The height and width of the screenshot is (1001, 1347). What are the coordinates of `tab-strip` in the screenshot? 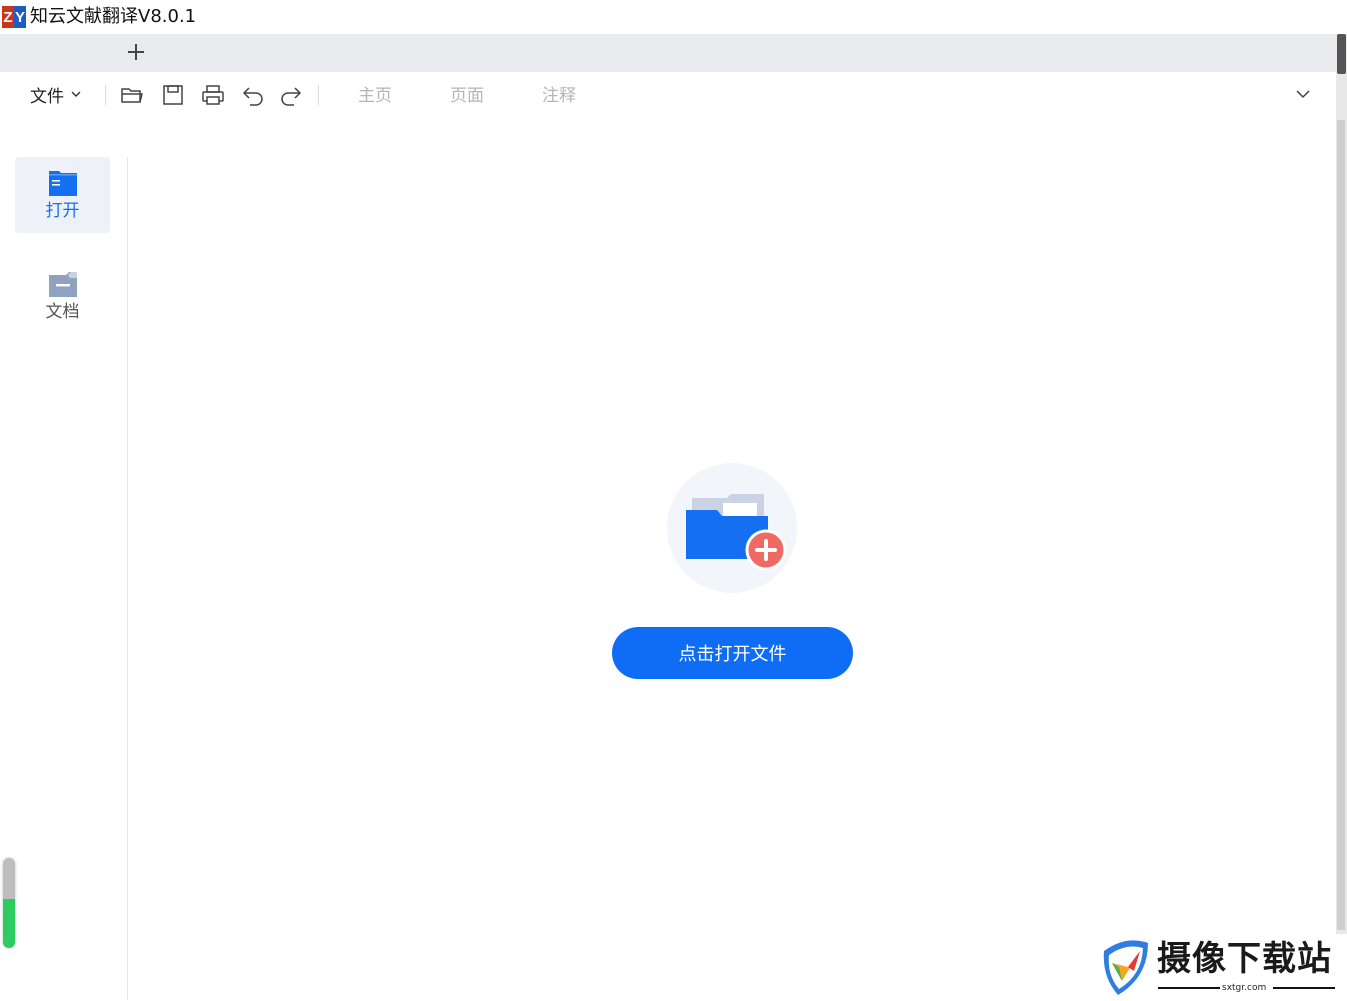 It's located at (668, 53).